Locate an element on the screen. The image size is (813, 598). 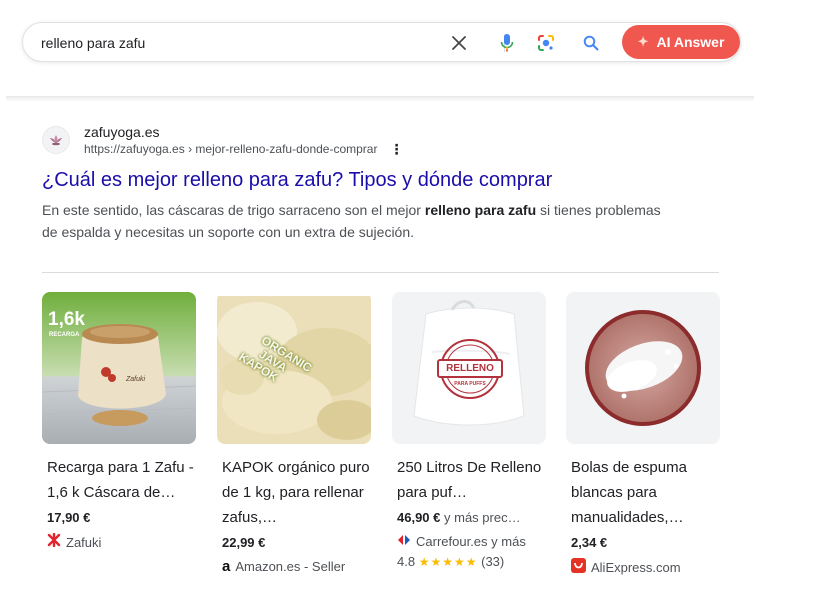
header-divider is located at coordinates (380, 99).